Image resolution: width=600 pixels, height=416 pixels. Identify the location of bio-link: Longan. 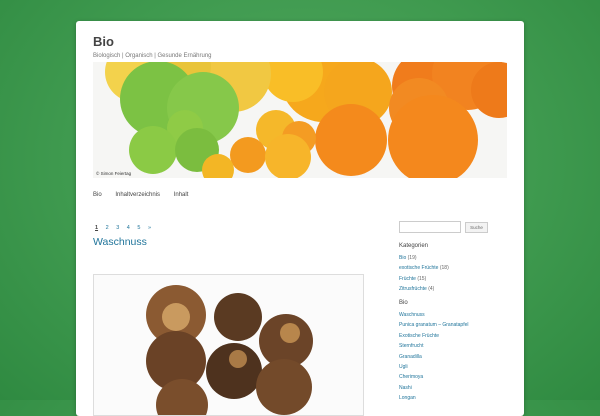
(434, 398).